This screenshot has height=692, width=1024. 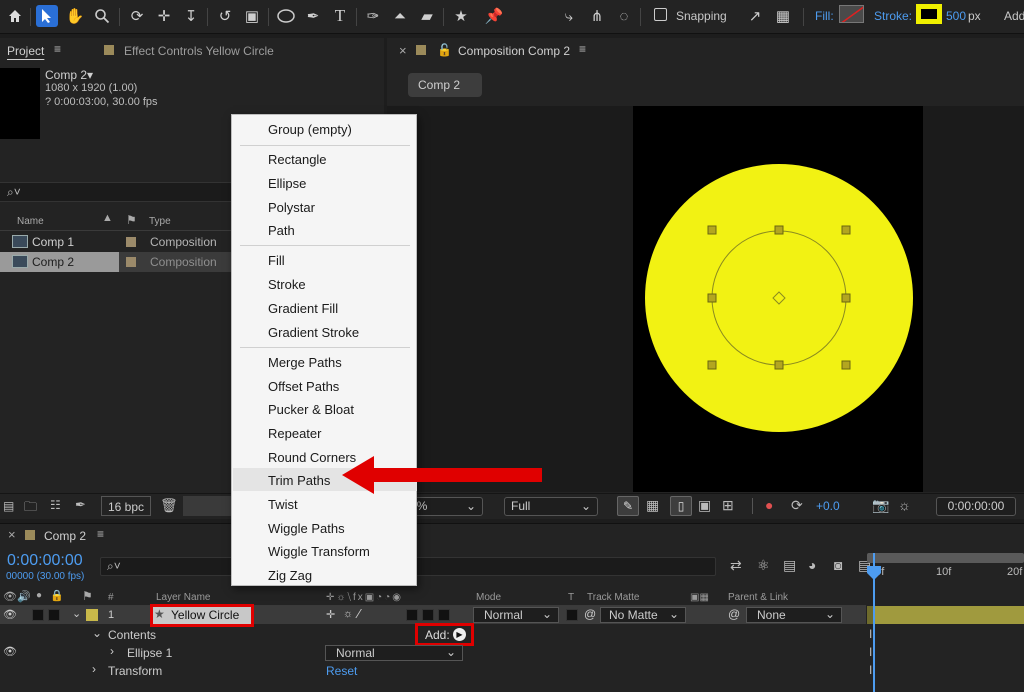 What do you see at coordinates (252, 16) in the screenshot?
I see `pan-behind-icon: ▣` at bounding box center [252, 16].